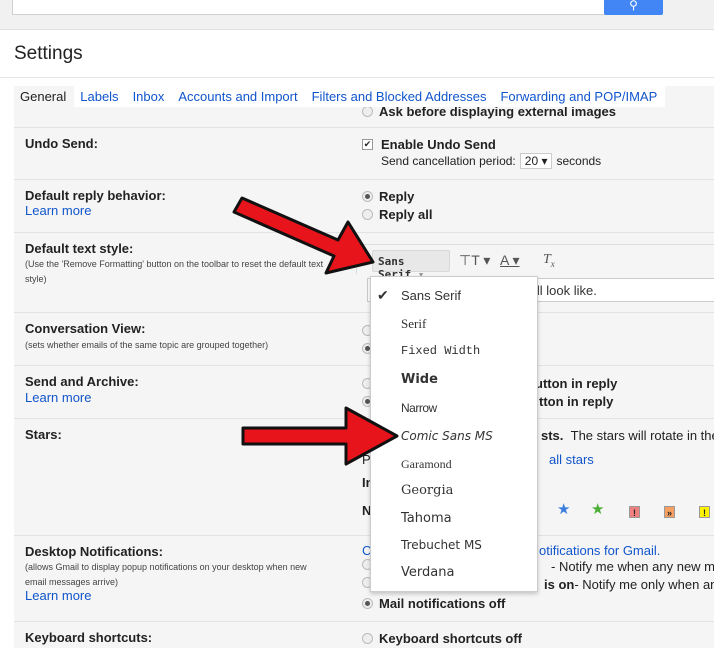 The width and height of the screenshot is (714, 662). Describe the element at coordinates (315, 331) in the screenshot. I see `annotation-arrows` at that location.